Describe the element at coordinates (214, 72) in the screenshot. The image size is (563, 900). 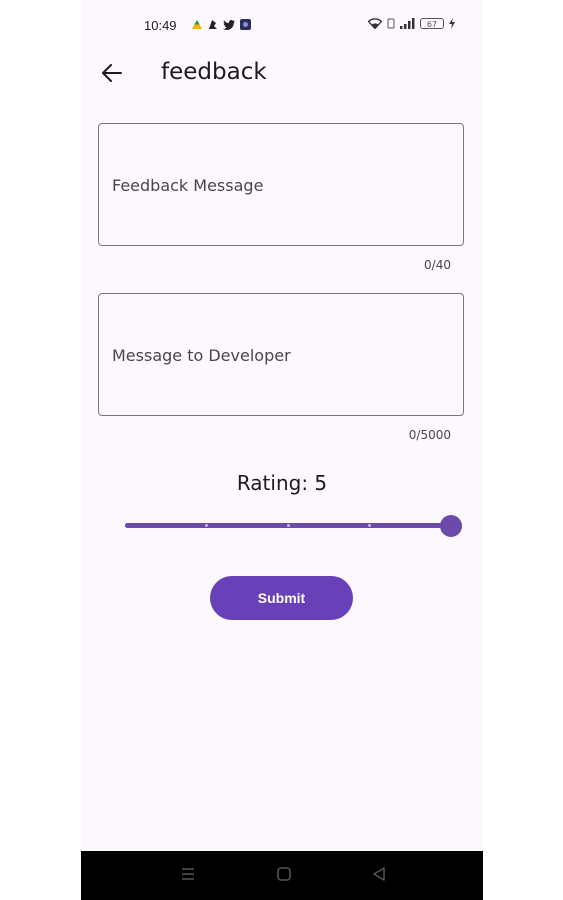
I see `page-title: feedback` at that location.